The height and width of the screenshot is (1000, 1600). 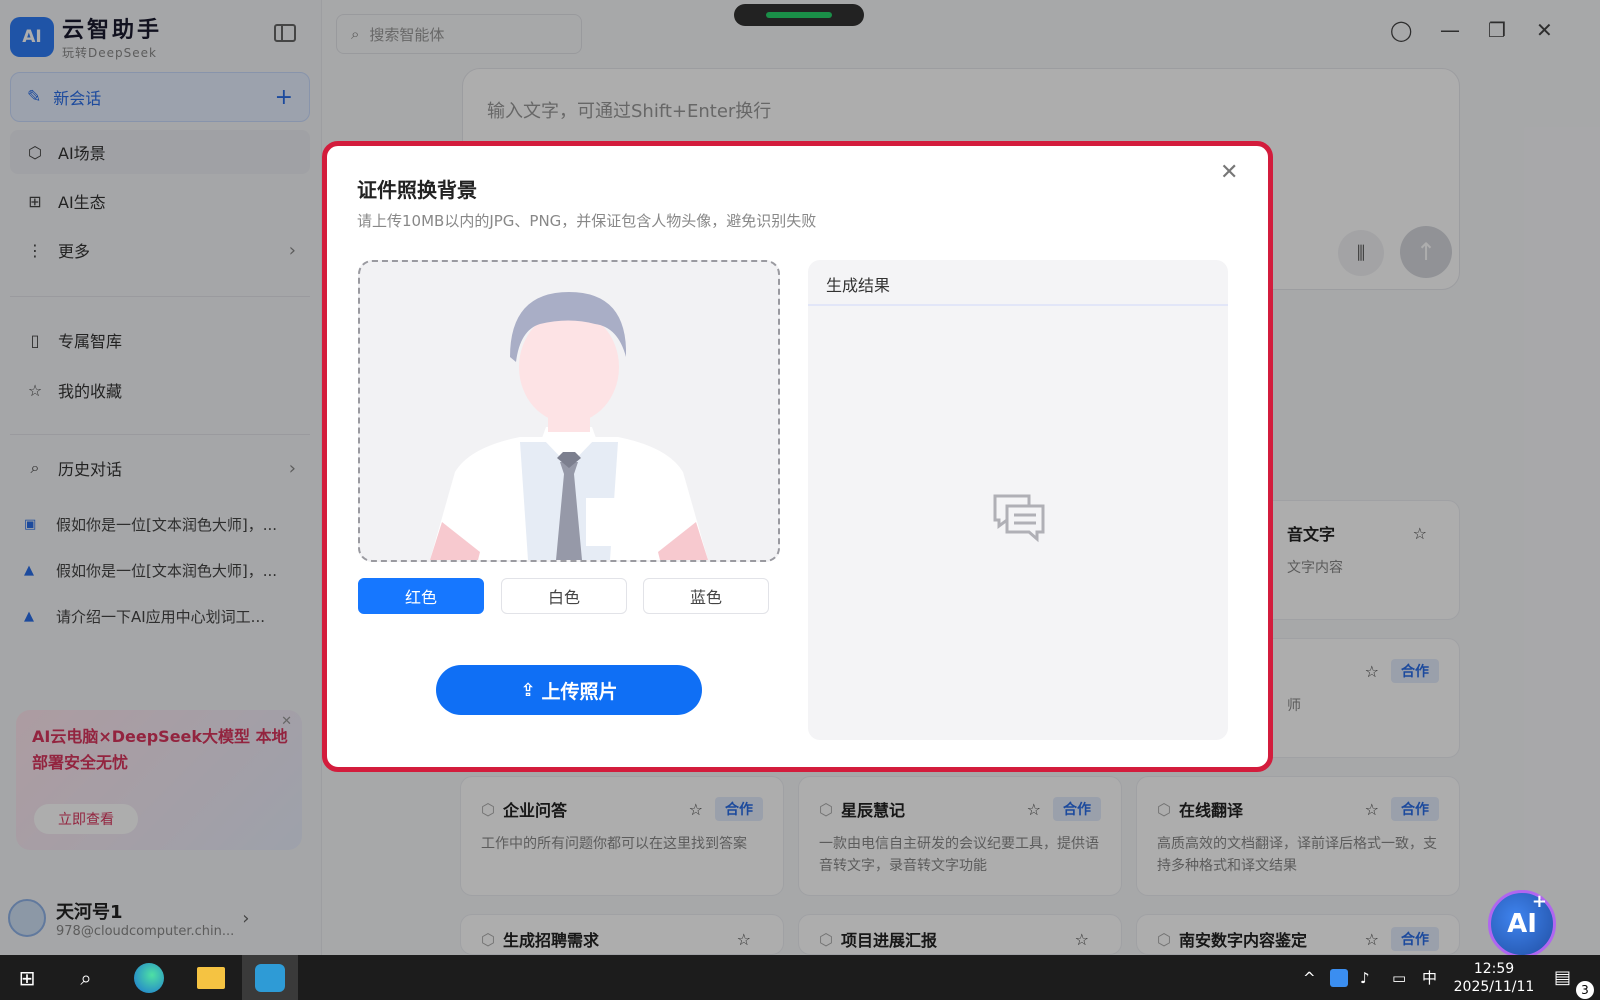 I want to click on notification-badge: 3, so click(x=1585, y=990).